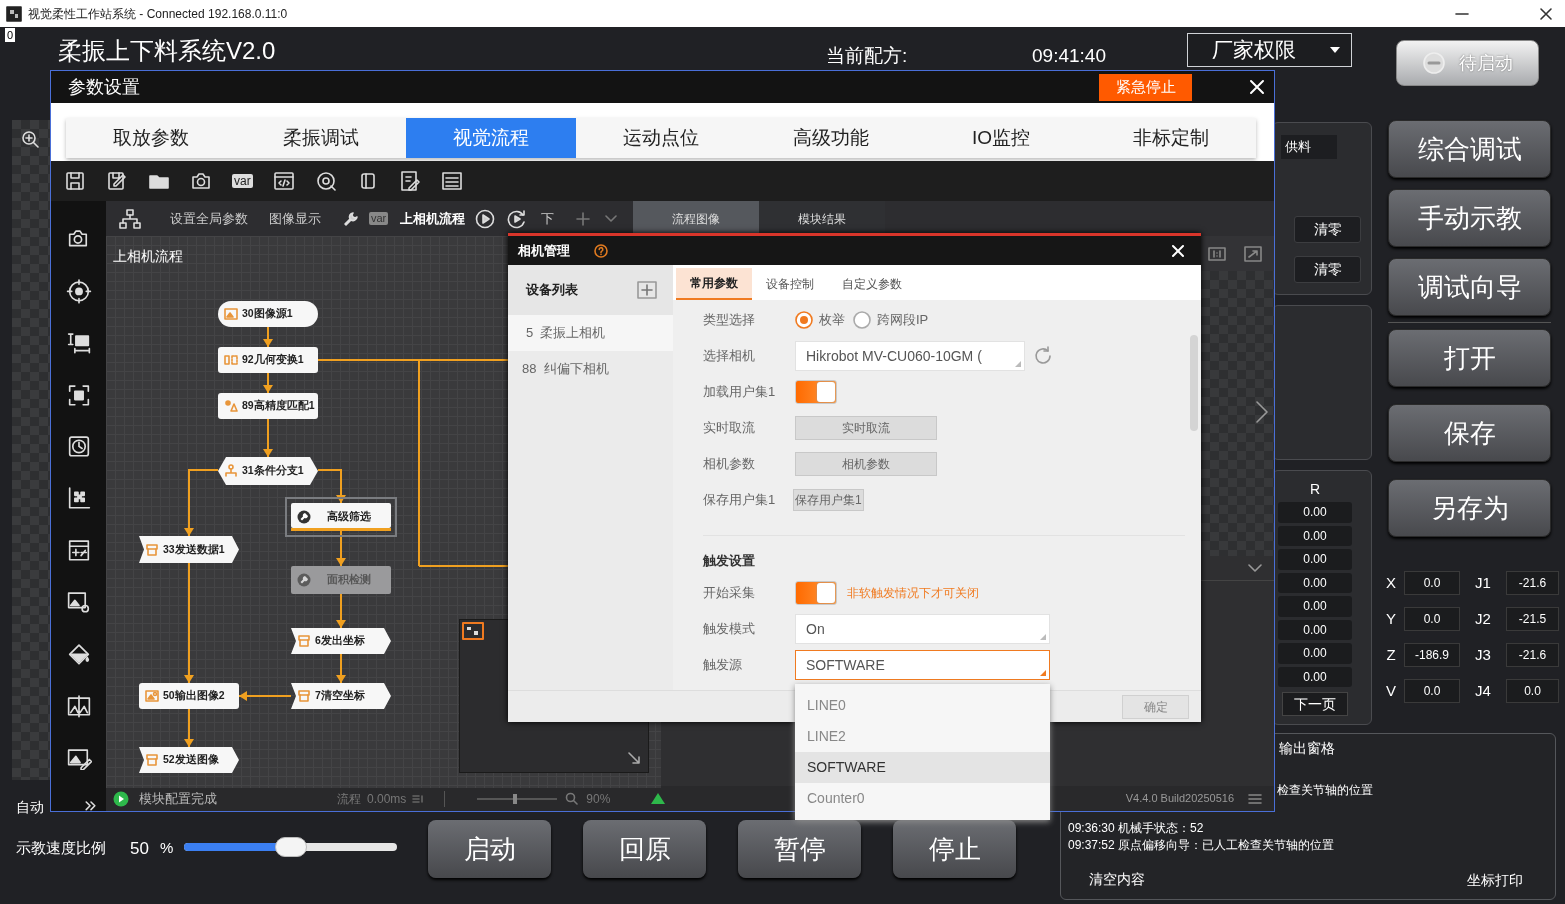 The image size is (1565, 904). I want to click on value-cell: -21.5, so click(1532, 619).